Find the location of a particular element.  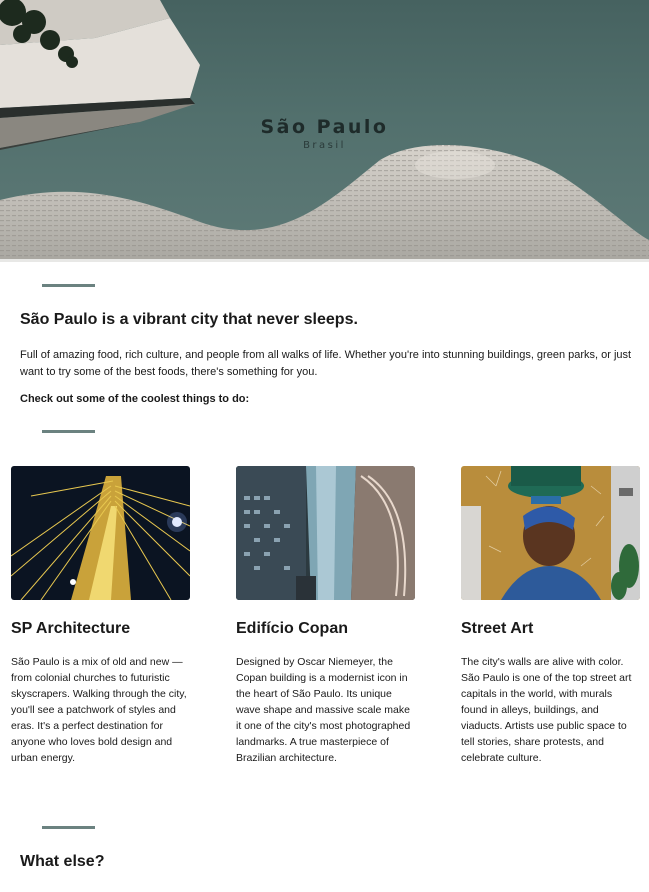

card-image-copan is located at coordinates (325, 533).